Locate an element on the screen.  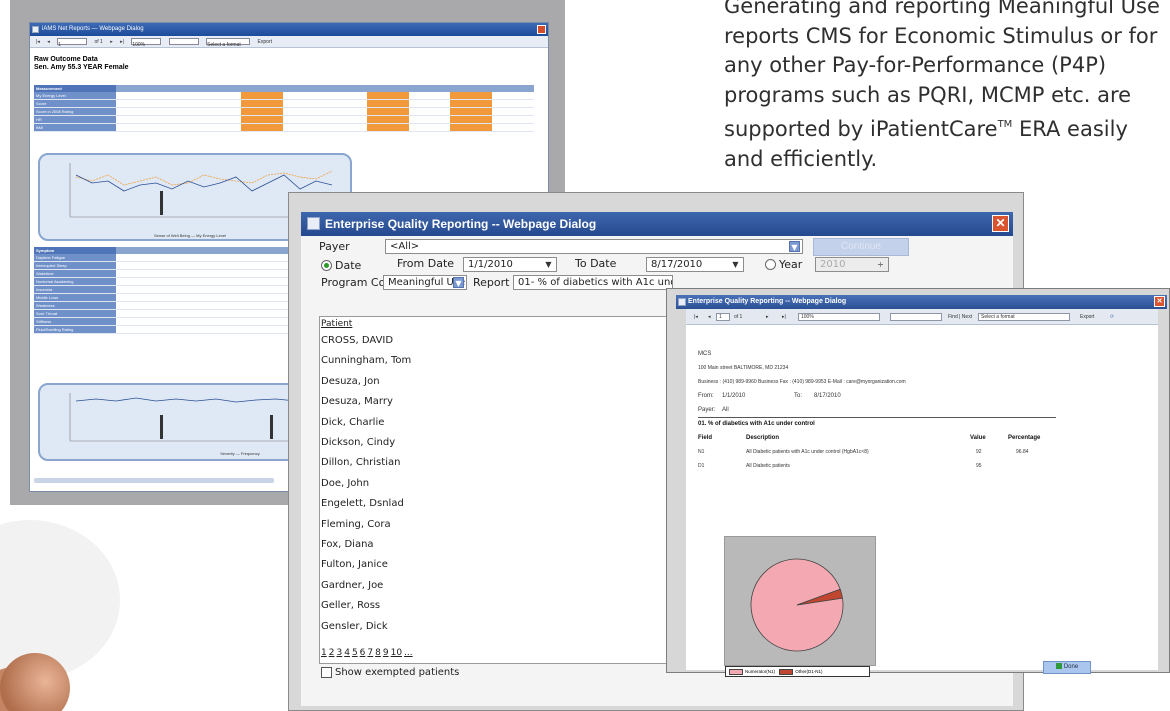
date-radio is located at coordinates (326, 265).